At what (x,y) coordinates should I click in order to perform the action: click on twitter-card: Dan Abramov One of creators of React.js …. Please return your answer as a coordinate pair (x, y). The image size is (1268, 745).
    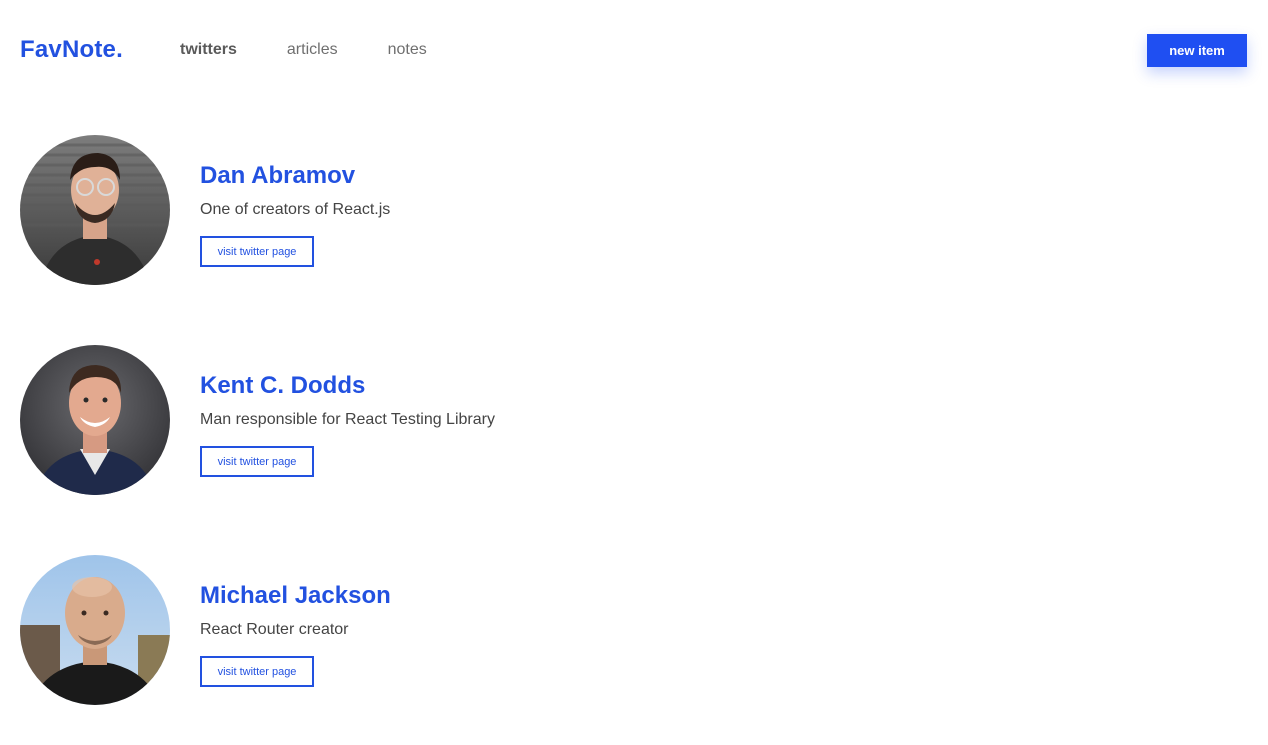
    Looking at the image, I should click on (370, 210).